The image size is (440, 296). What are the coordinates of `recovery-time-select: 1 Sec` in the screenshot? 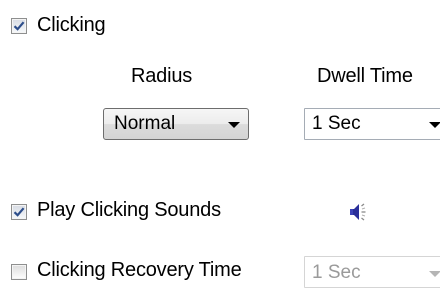 It's located at (372, 272).